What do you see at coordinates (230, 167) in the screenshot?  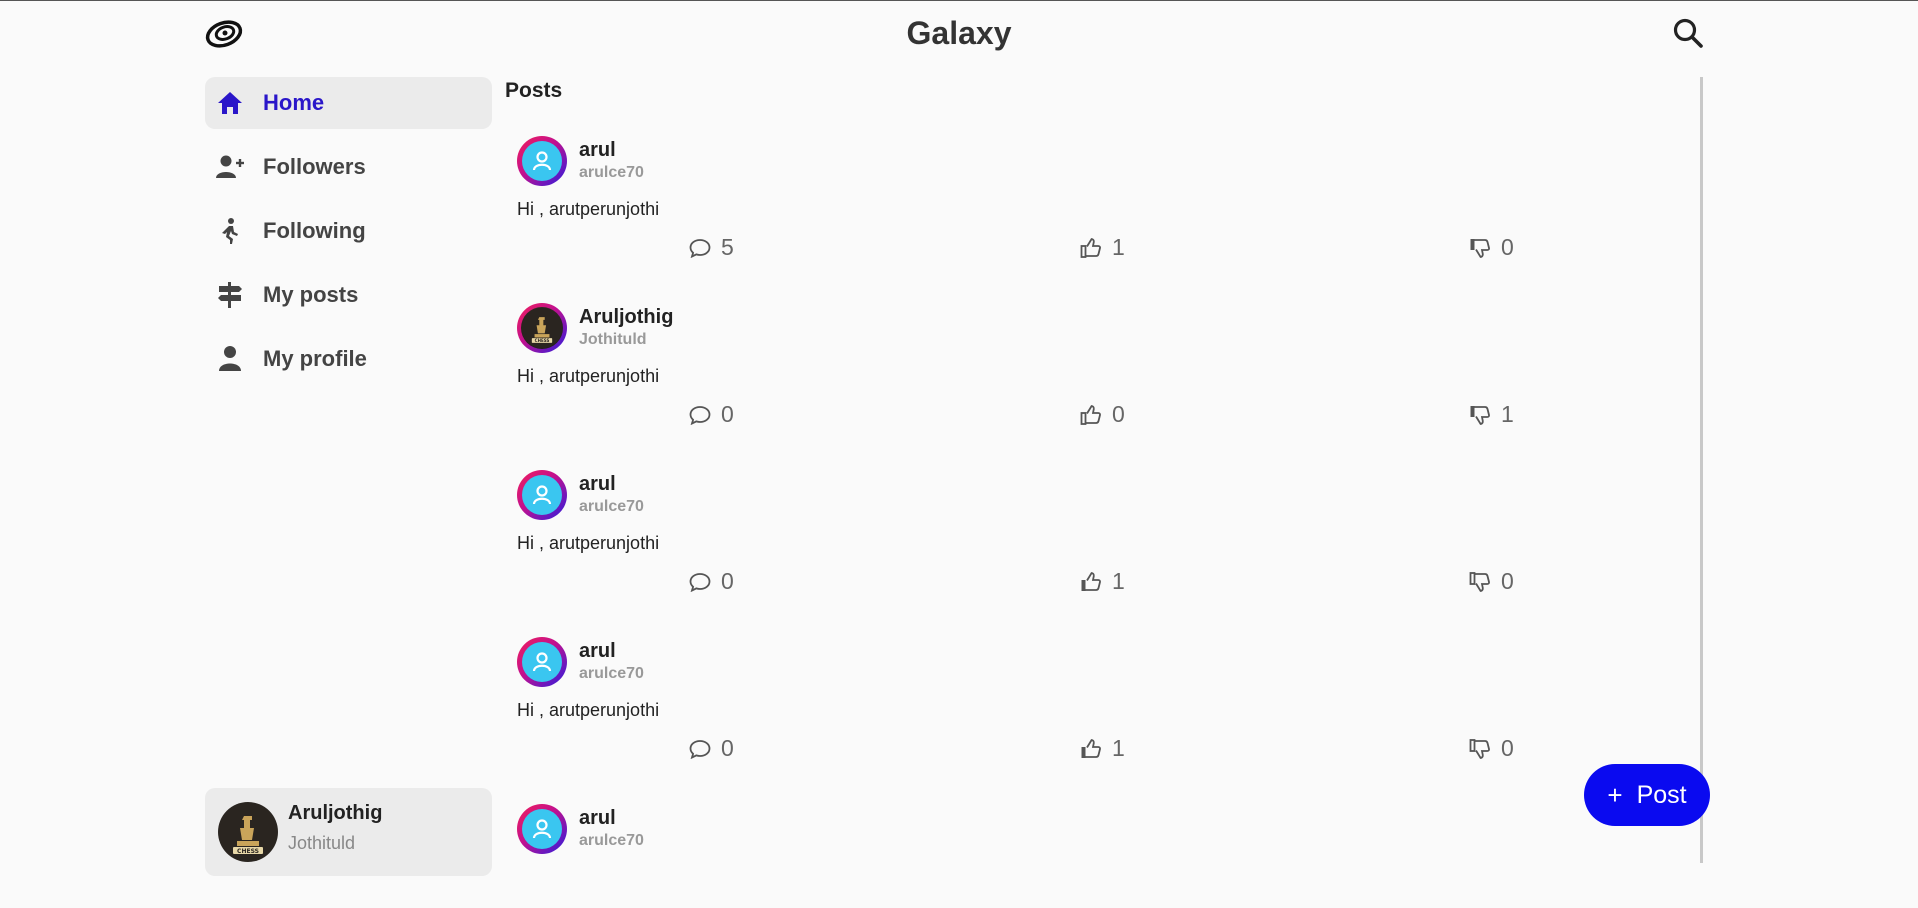 I see `user-plus-icon` at bounding box center [230, 167].